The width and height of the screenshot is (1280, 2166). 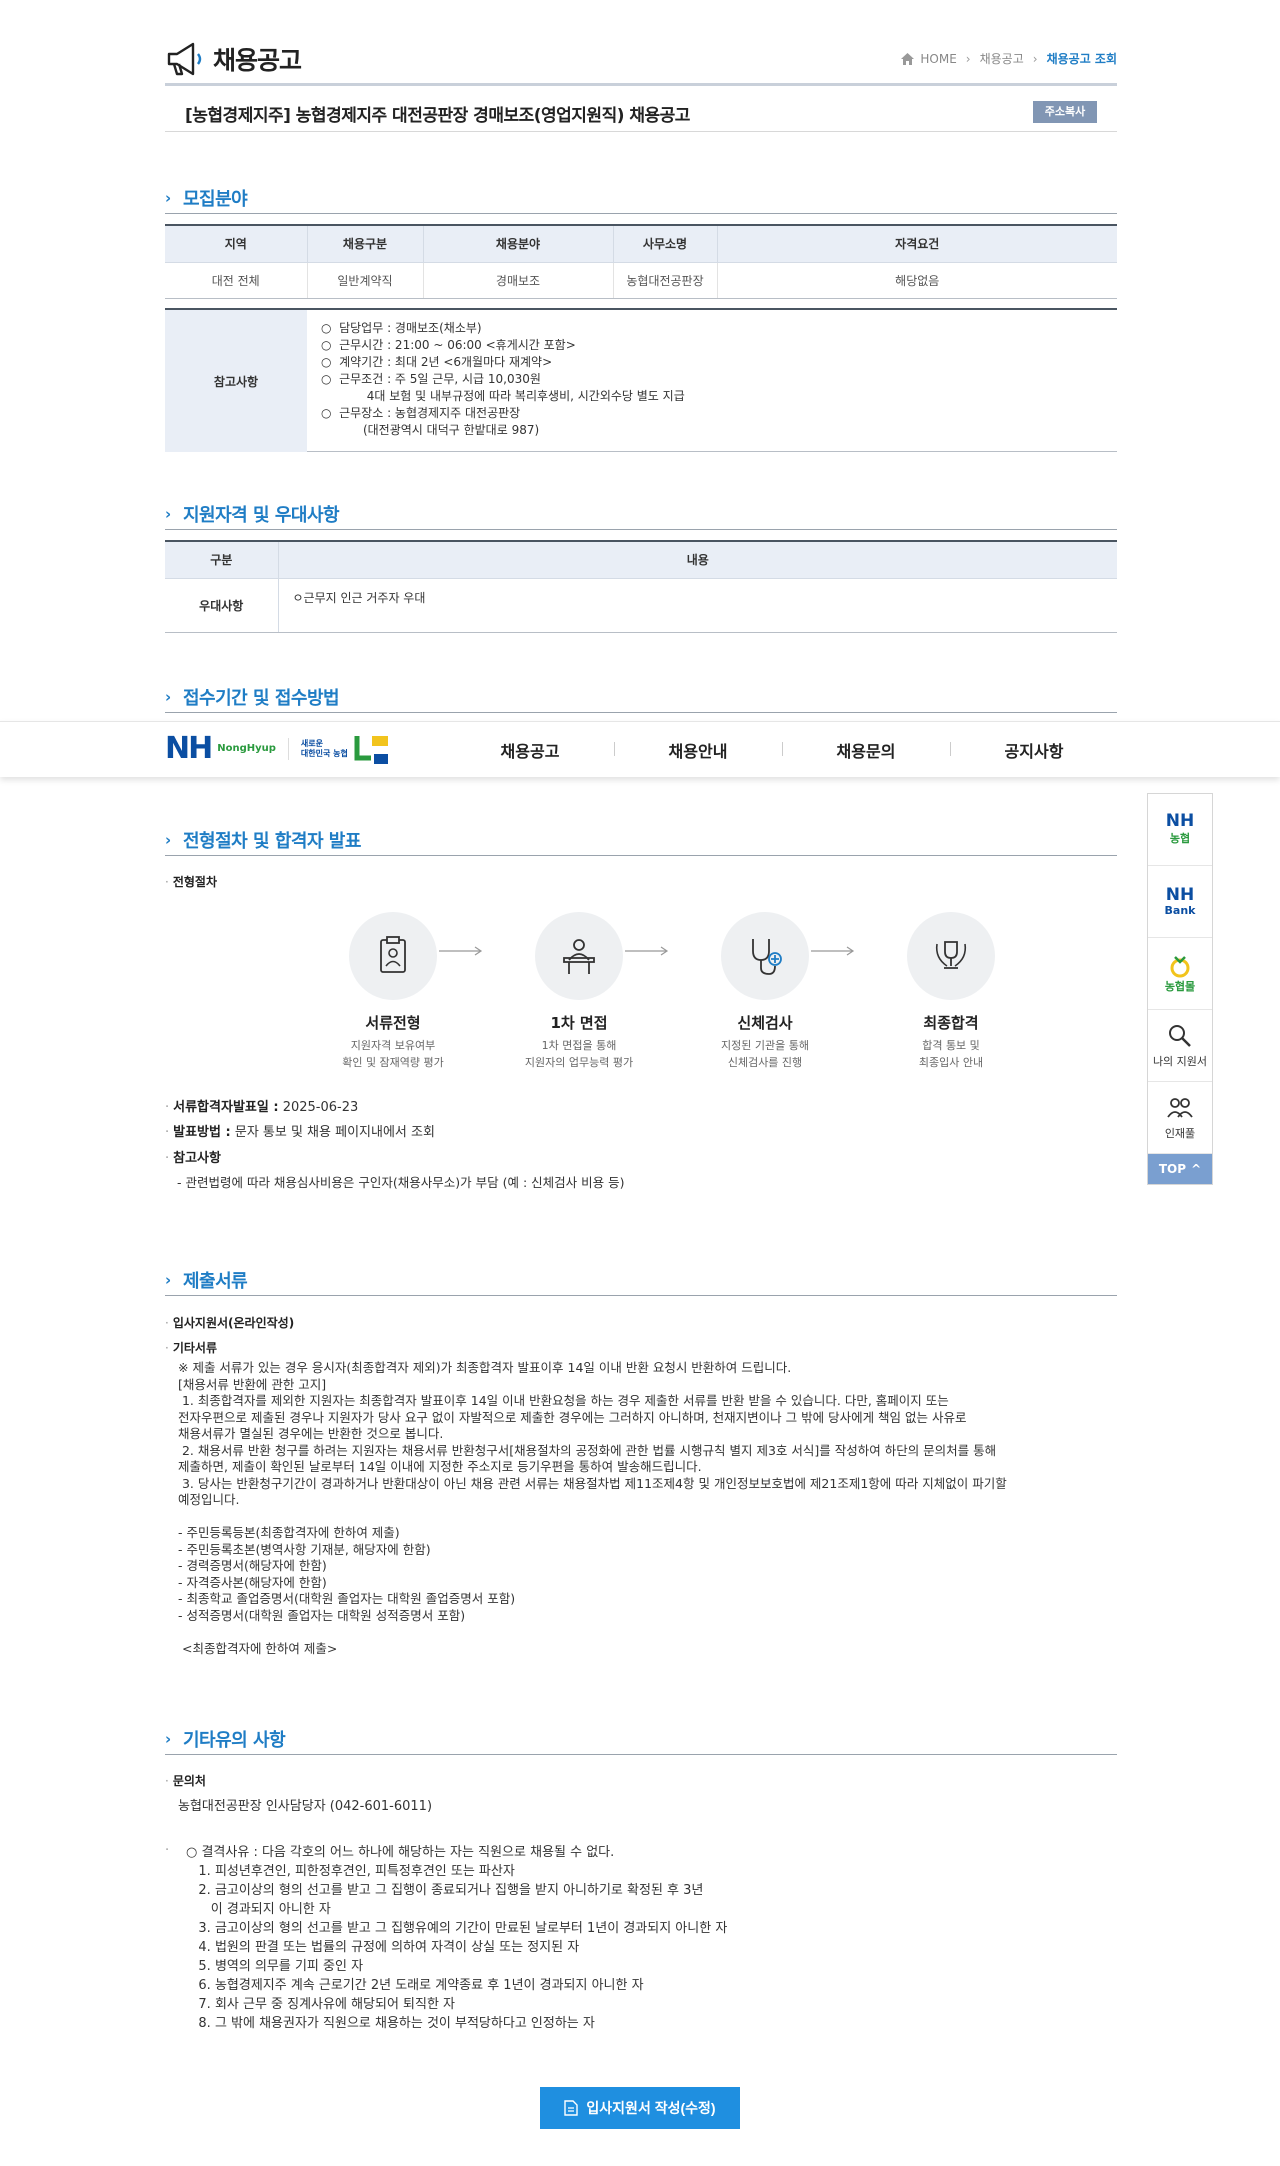 I want to click on section-period: › 접수기간 및 접수방법, so click(x=641, y=698).